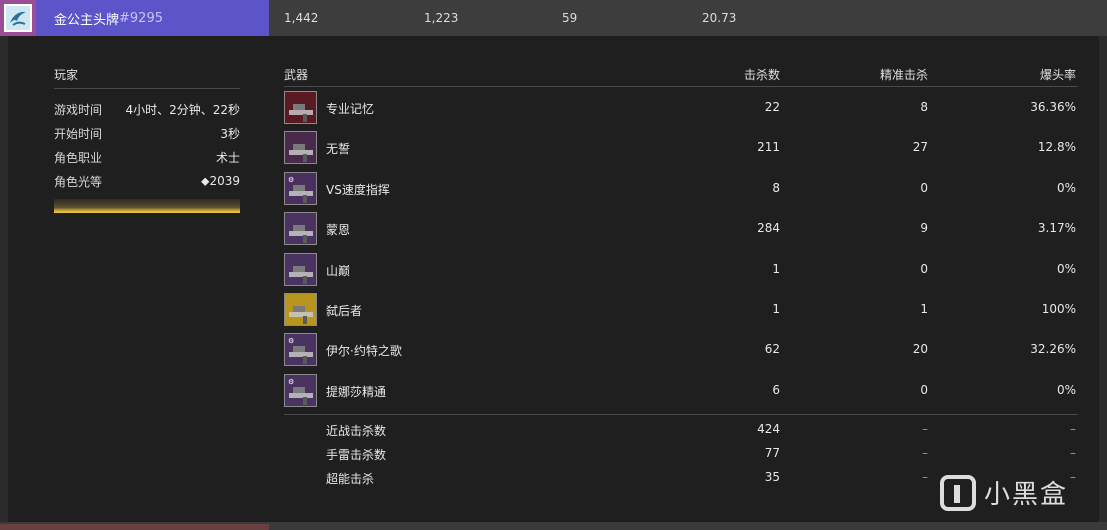 Image resolution: width=1107 pixels, height=530 pixels. Describe the element at coordinates (776, 187) in the screenshot. I see `weapon-kills: 8` at that location.